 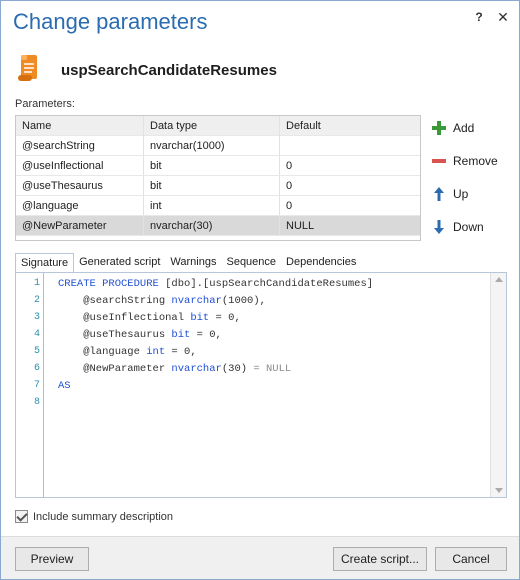 What do you see at coordinates (499, 279) in the screenshot?
I see `scroll-up-arrow-icon` at bounding box center [499, 279].